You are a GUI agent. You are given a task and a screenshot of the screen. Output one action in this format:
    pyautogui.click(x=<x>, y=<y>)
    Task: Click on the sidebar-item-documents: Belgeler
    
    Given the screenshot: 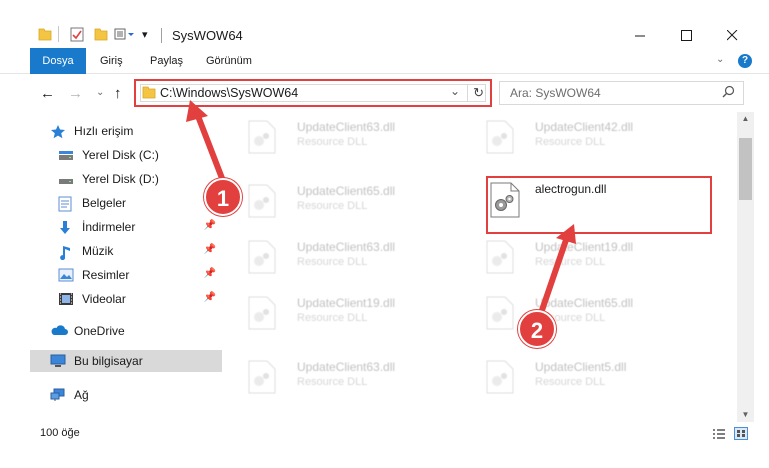 What is the action you would take?
    pyautogui.click(x=126, y=203)
    